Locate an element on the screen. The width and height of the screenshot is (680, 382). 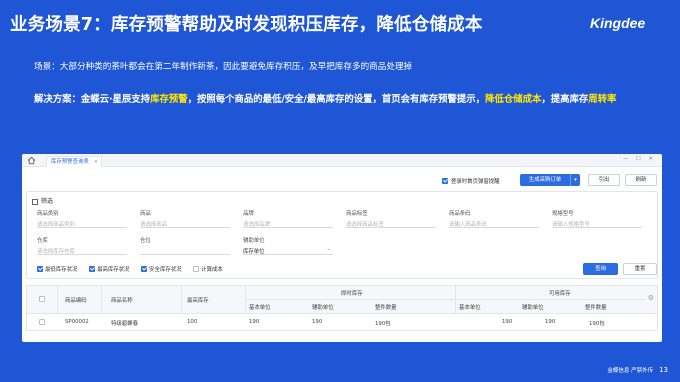
solution-highlight-1: 库存预警 is located at coordinates (169, 99).